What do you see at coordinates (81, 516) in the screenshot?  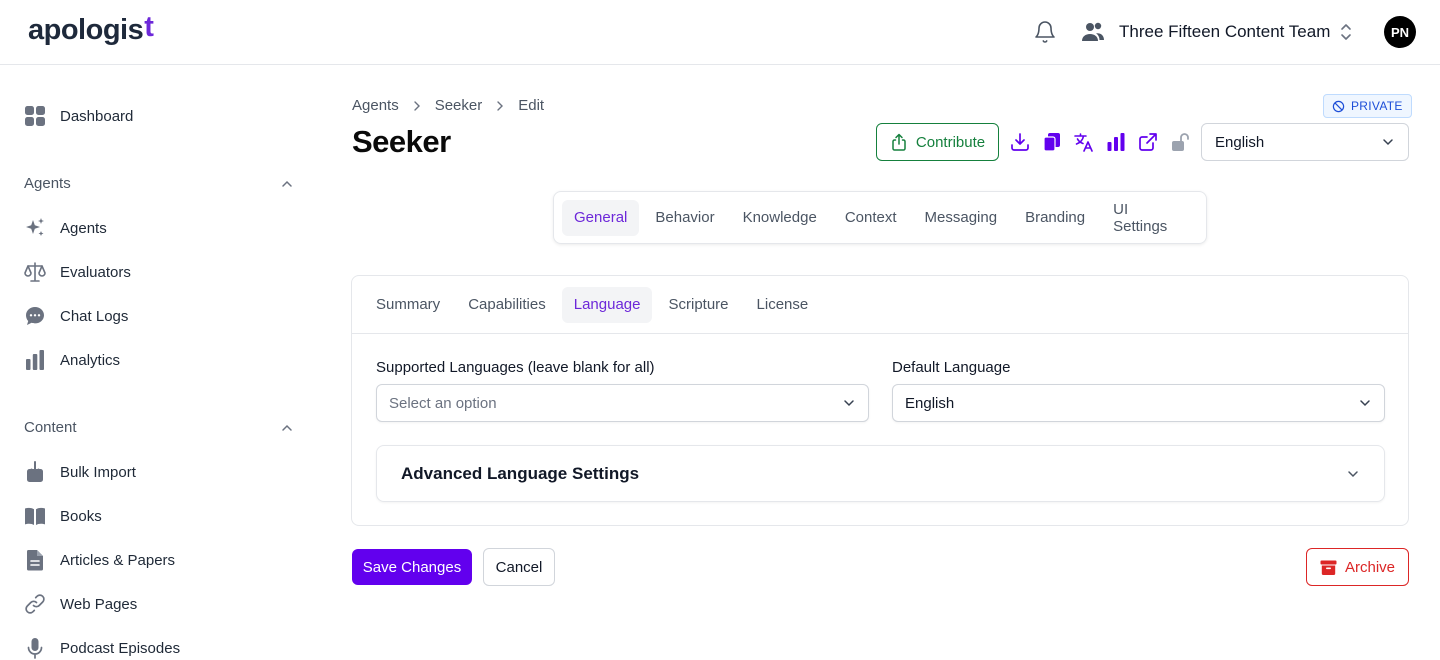 I see `sidebar-item-label: Books` at bounding box center [81, 516].